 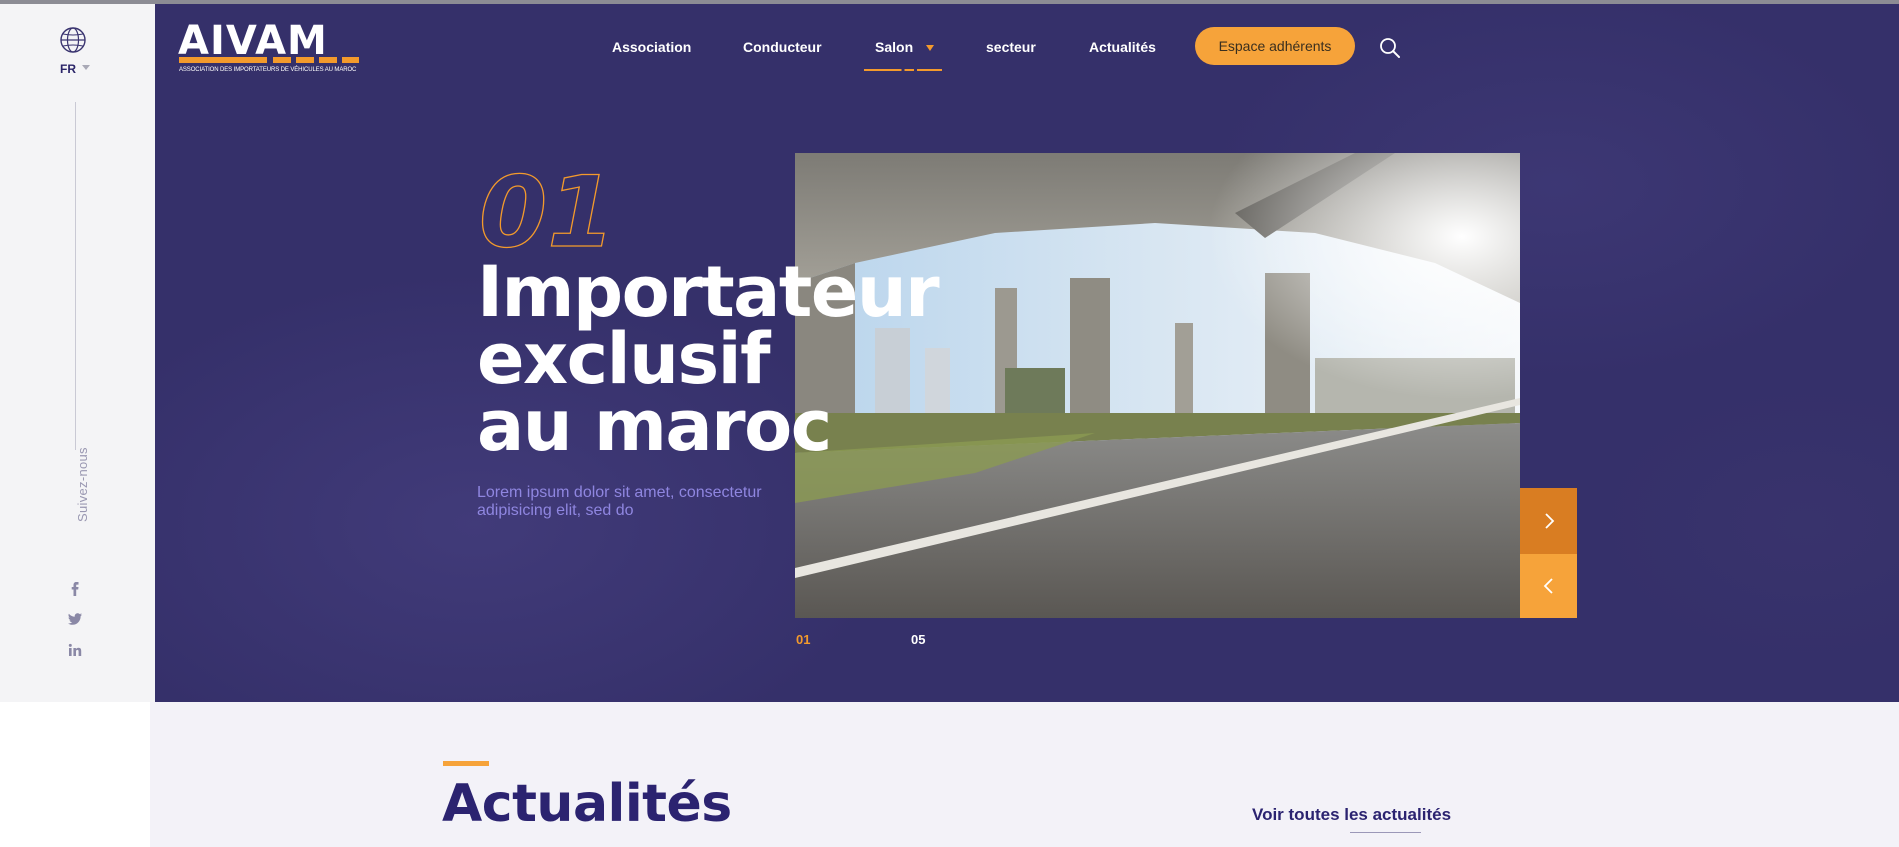 What do you see at coordinates (75, 650) in the screenshot?
I see `linkedin-icon` at bounding box center [75, 650].